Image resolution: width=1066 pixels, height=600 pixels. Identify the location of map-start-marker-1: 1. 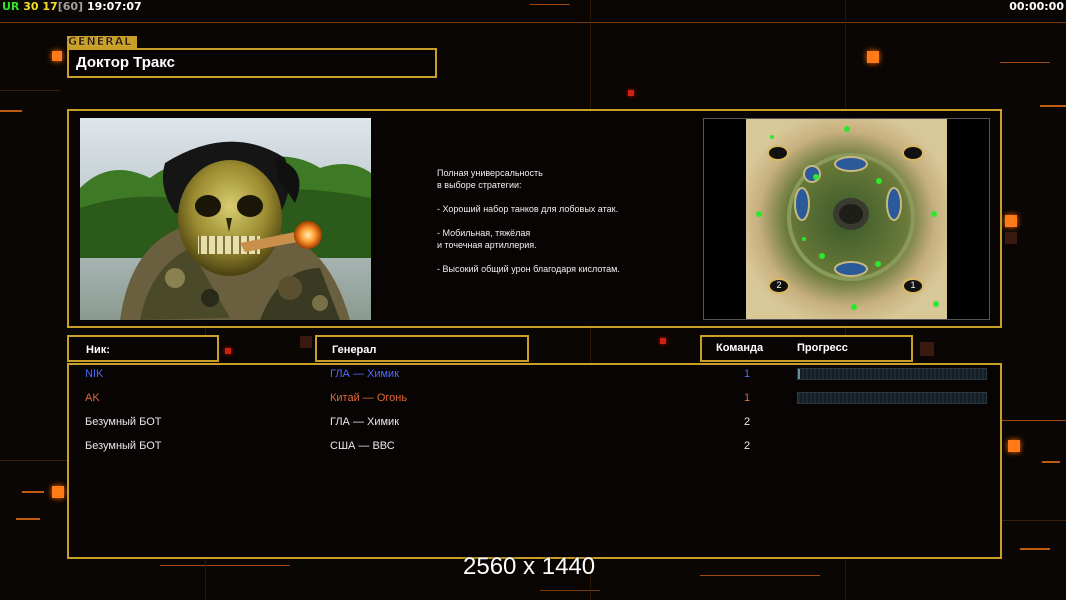
(913, 285).